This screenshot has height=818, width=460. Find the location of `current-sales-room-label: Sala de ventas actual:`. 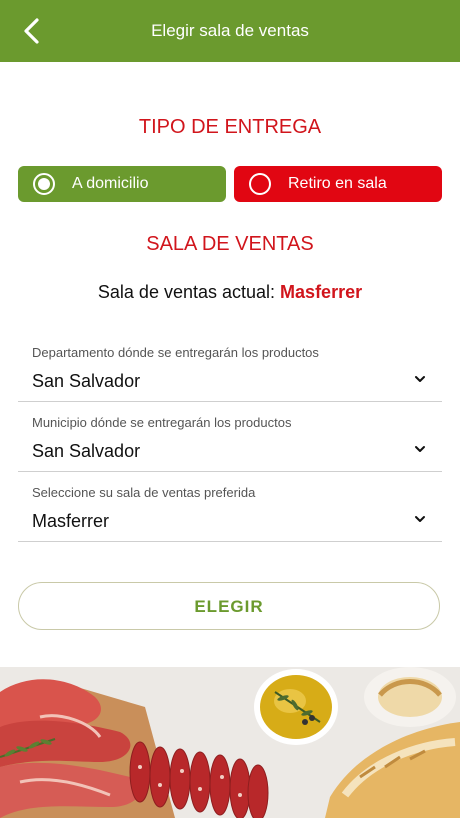

current-sales-room-label: Sala de ventas actual: is located at coordinates (186, 292).